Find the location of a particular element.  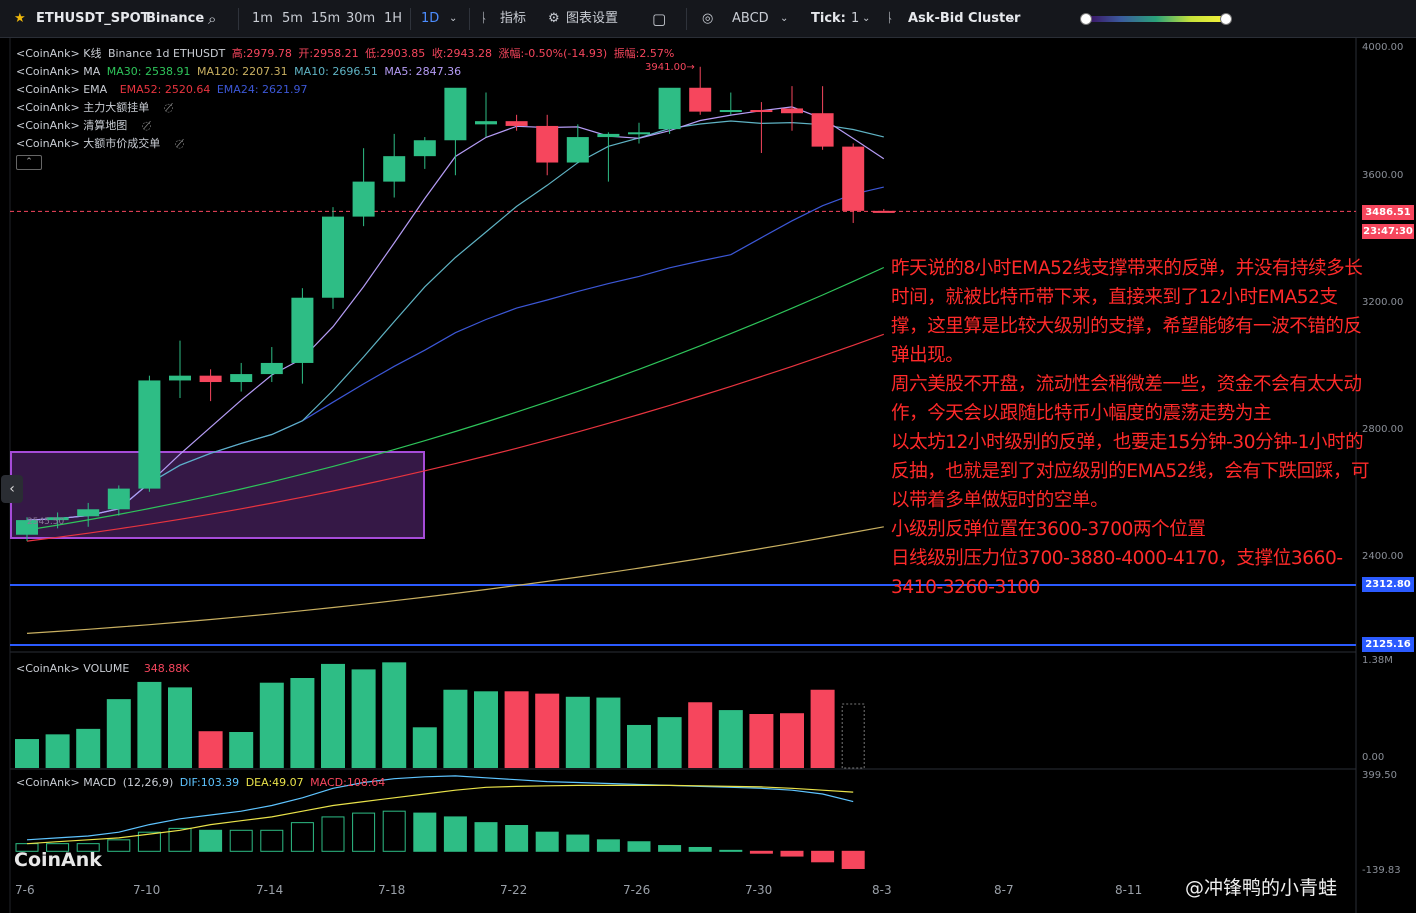

x-tick: 8-3 is located at coordinates (882, 890).